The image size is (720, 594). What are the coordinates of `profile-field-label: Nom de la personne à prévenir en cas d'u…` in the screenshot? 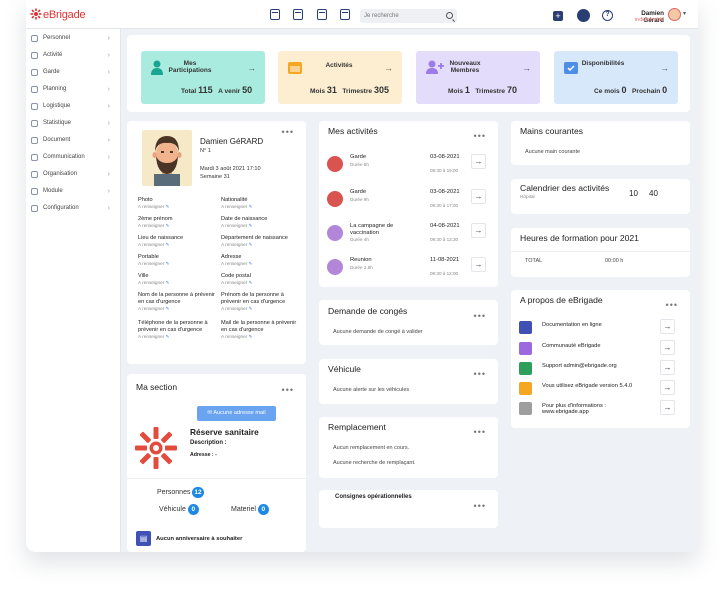 It's located at (176, 298).